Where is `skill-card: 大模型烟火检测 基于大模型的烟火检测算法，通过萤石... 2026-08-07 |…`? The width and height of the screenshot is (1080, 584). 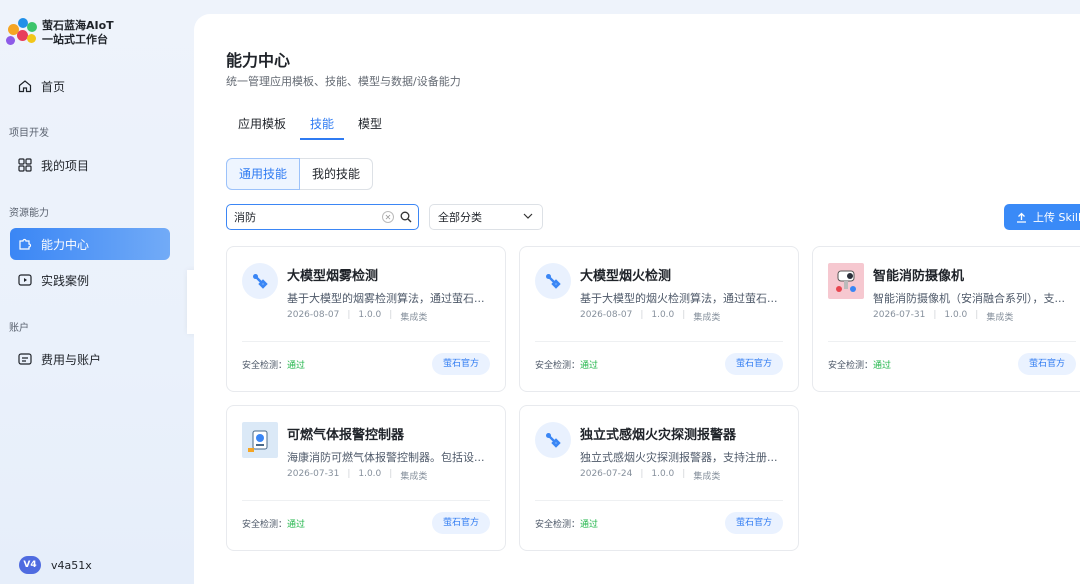
skill-card: 大模型烟火检测 基于大模型的烟火检测算法，通过萤石... 2026-08-07 |… is located at coordinates (659, 319).